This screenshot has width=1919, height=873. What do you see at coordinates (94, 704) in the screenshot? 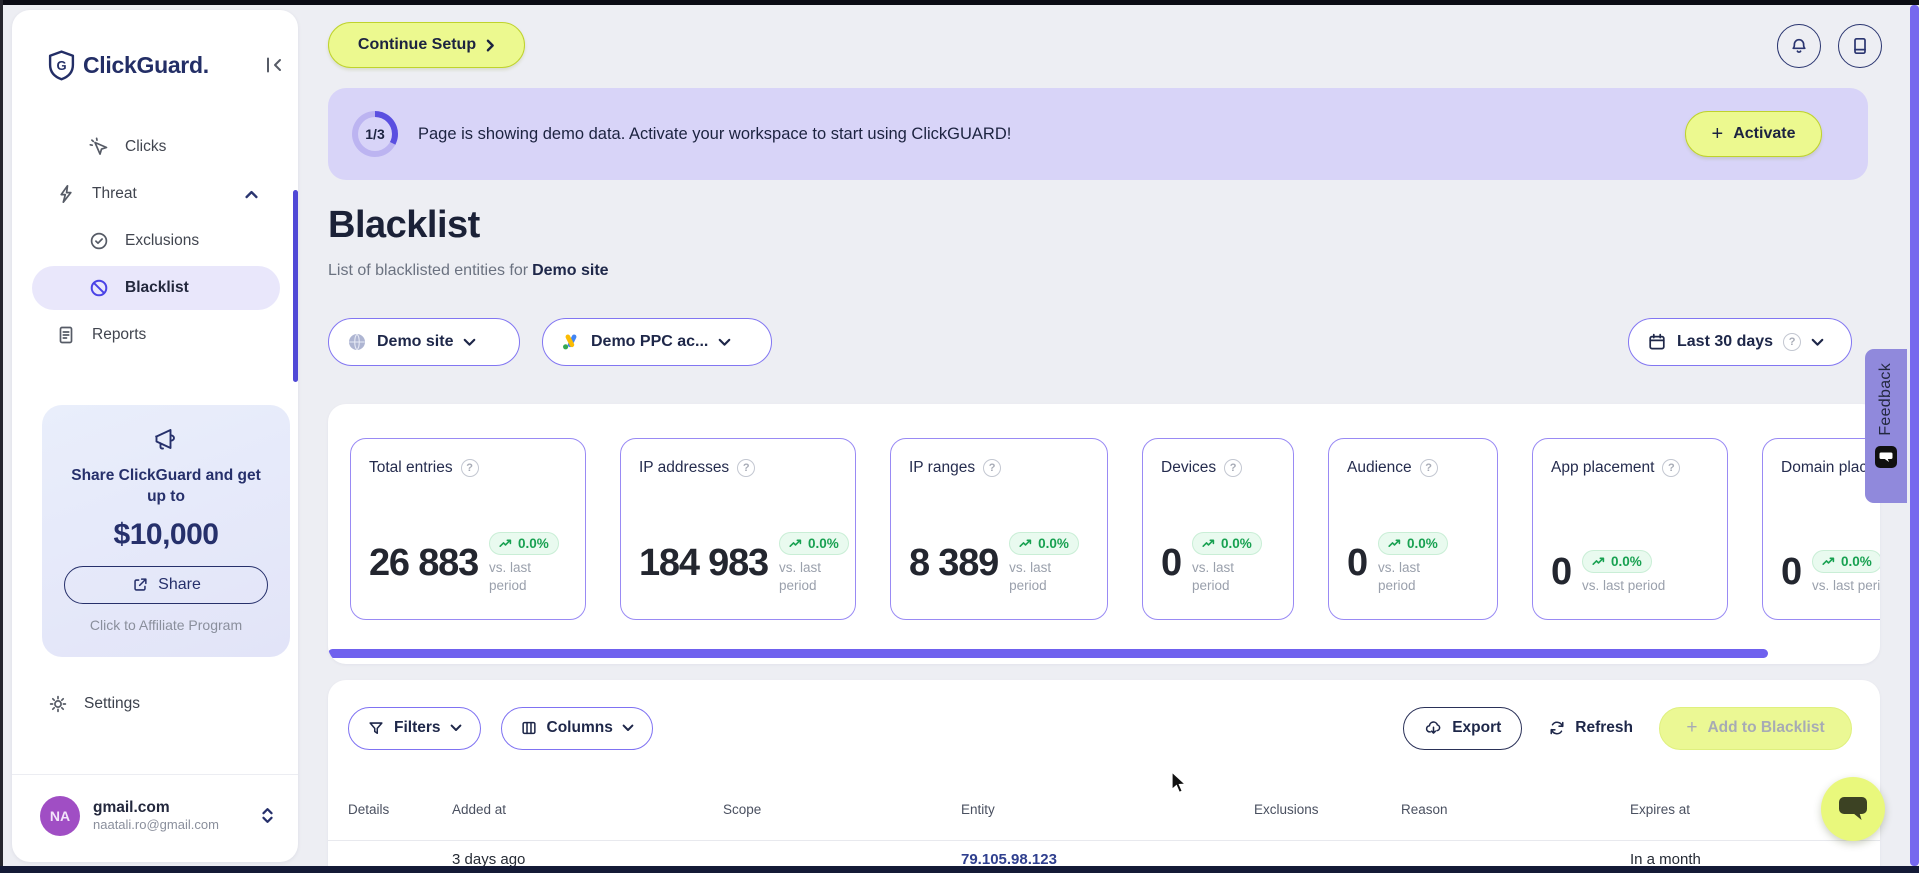
I see `sidebar-item-settings: Settings` at bounding box center [94, 704].